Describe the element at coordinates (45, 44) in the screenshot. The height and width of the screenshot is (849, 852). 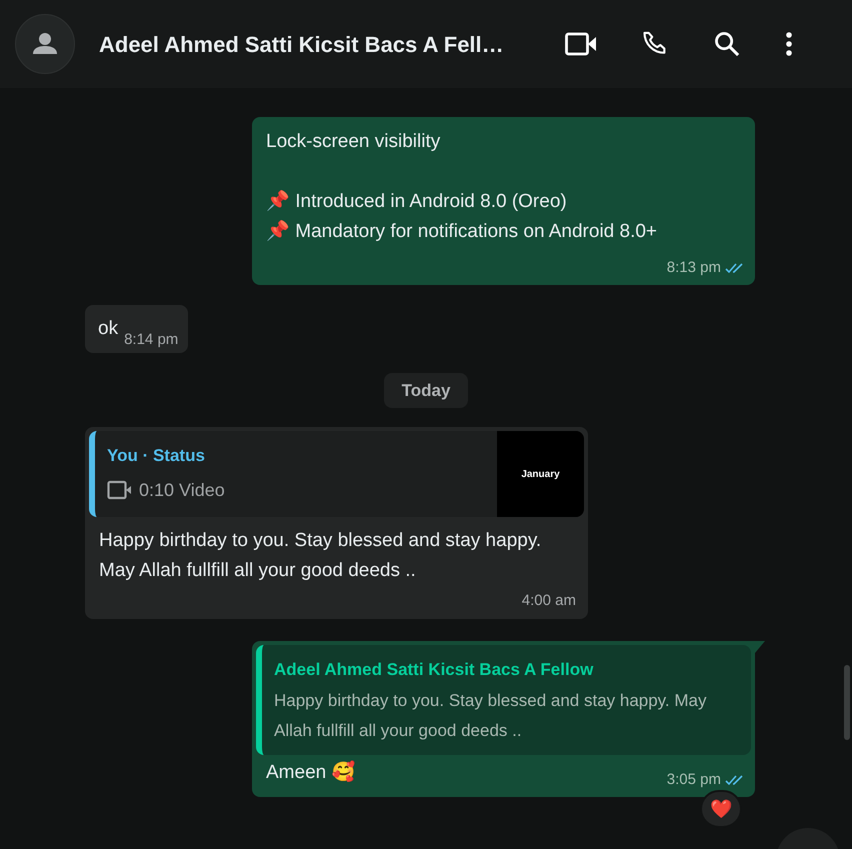
I see `person-icon` at that location.